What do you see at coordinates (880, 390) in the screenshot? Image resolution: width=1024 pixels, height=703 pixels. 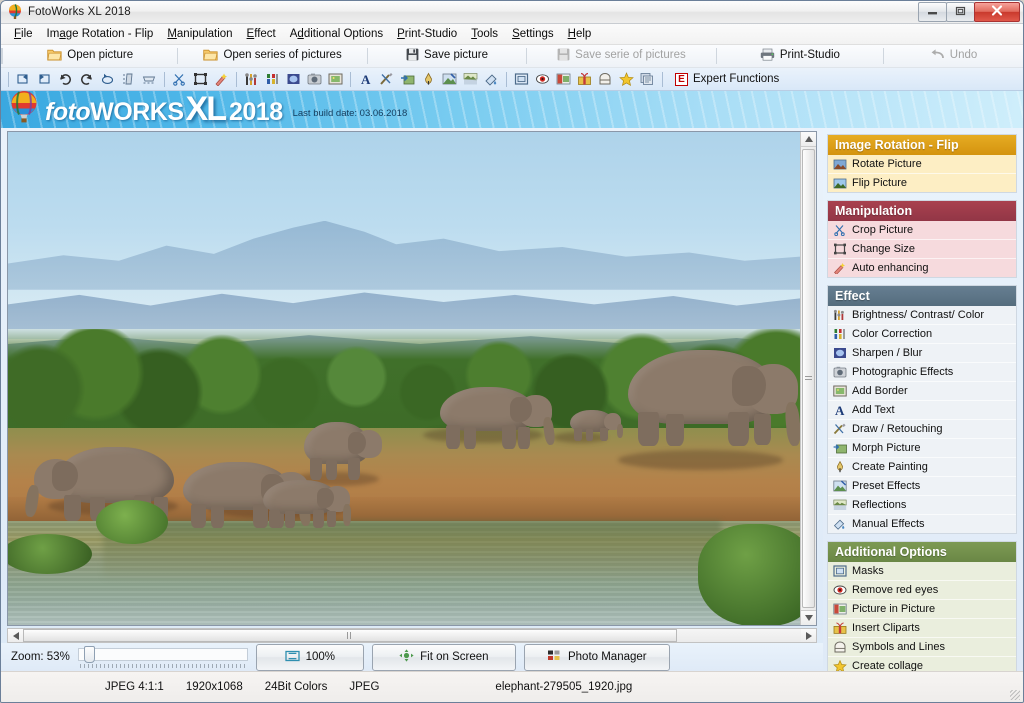 I see `sidebar-item-label: Add Border` at bounding box center [880, 390].